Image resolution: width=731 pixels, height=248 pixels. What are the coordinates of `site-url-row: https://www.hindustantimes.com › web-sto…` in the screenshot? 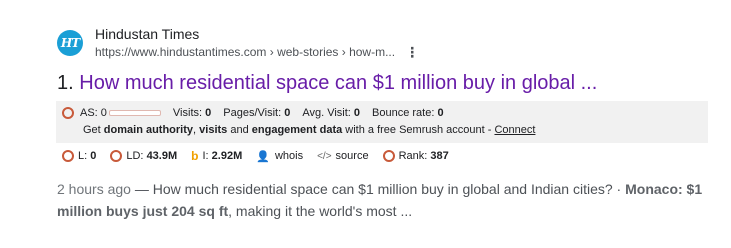 It's located at (257, 52).